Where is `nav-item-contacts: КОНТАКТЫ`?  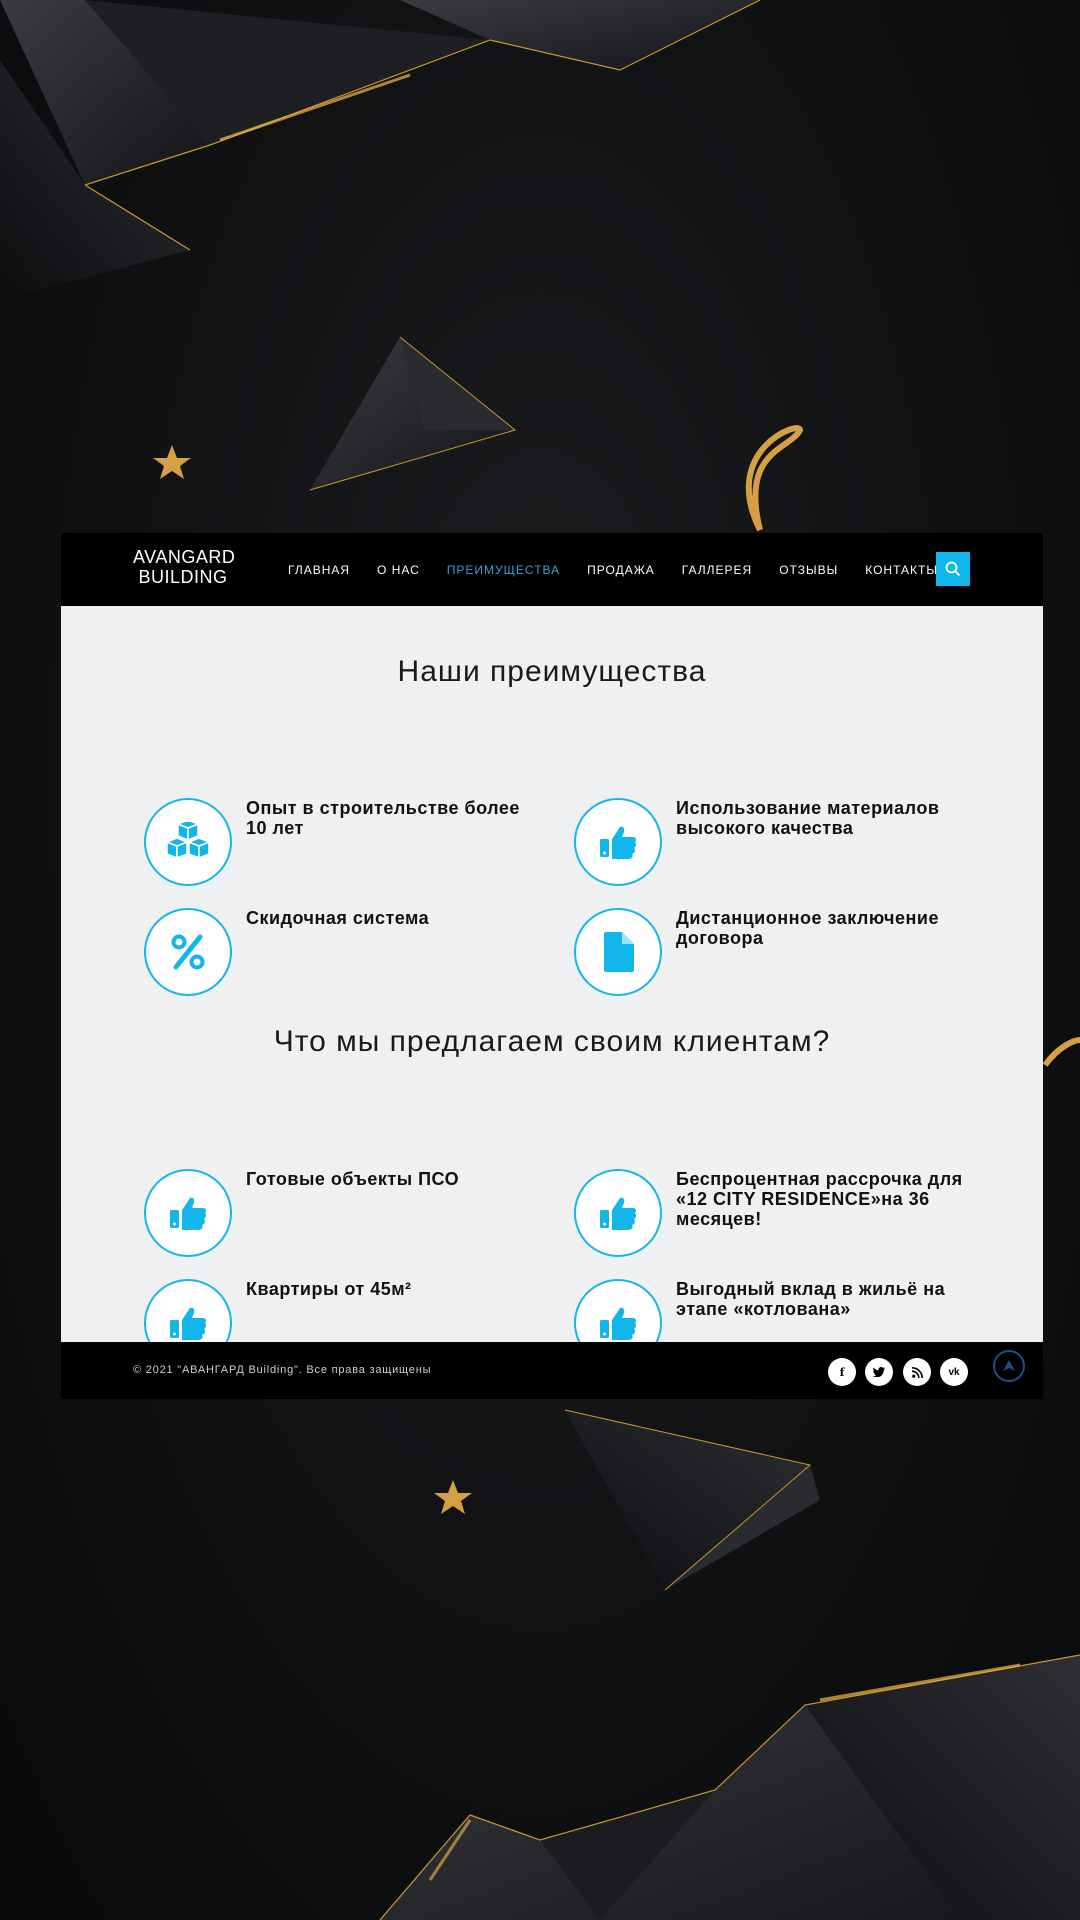 nav-item-contacts: КОНТАКТЫ is located at coordinates (901, 570).